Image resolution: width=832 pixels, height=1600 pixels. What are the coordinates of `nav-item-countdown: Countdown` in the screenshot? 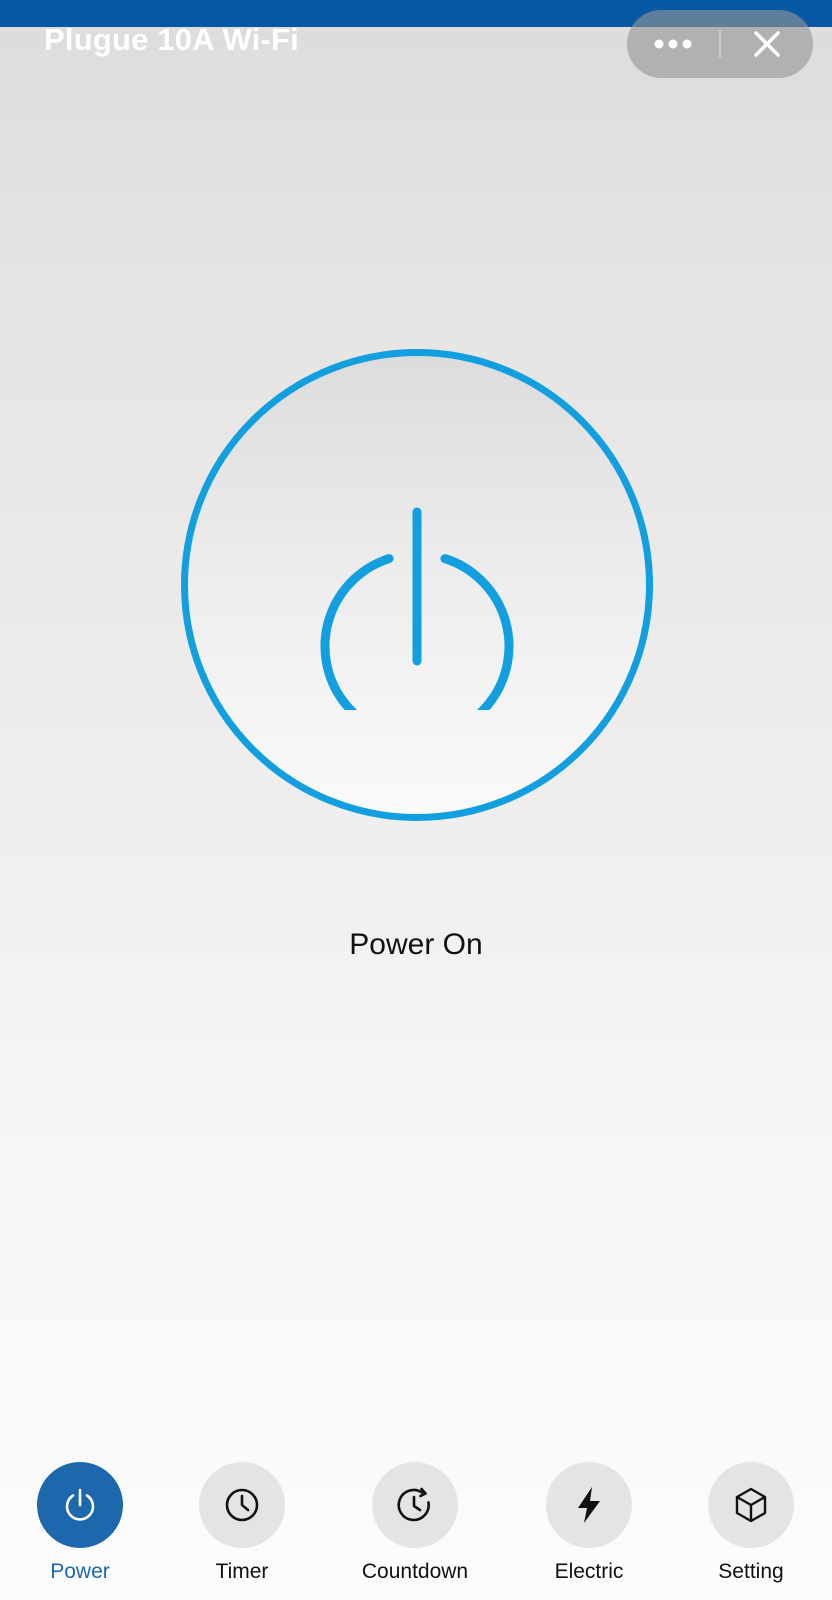 It's located at (415, 1523).